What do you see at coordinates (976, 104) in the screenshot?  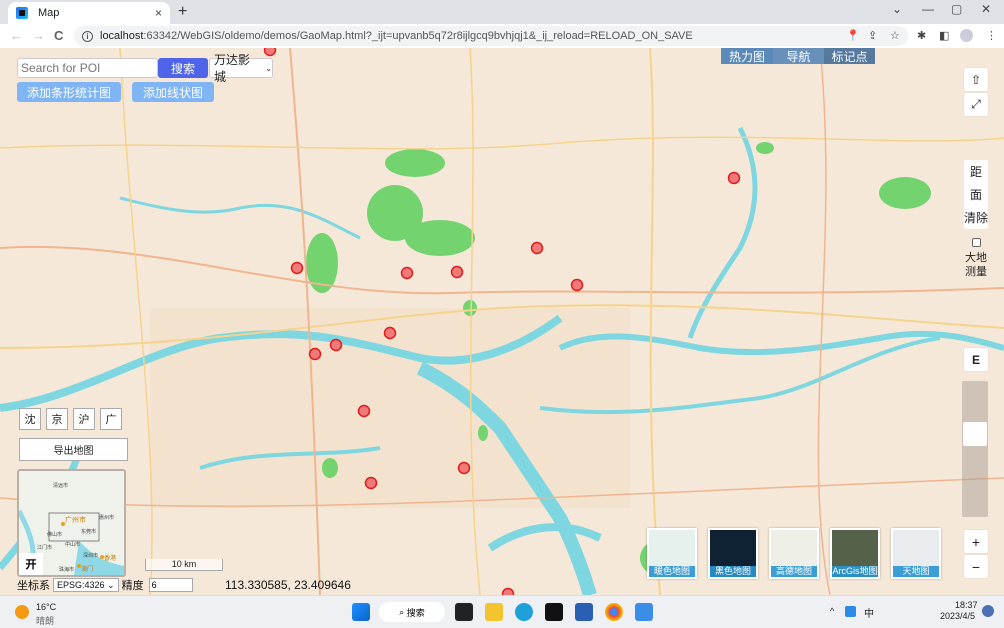 I see `fullscreen-button: ⤢` at bounding box center [976, 104].